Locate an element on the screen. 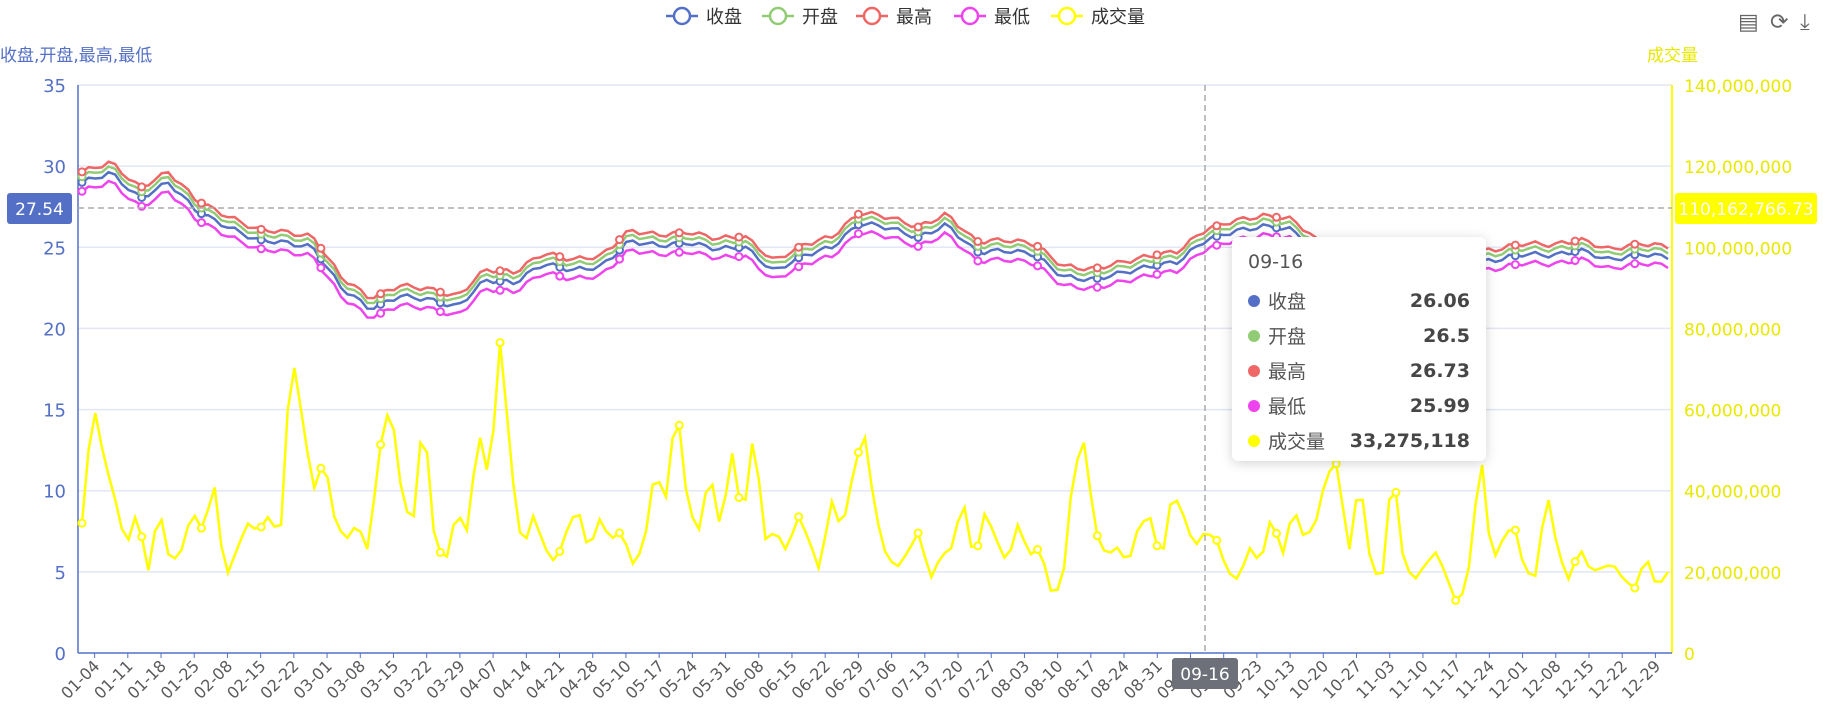  crosshair-x-label: 09-16 is located at coordinates (1204, 675).